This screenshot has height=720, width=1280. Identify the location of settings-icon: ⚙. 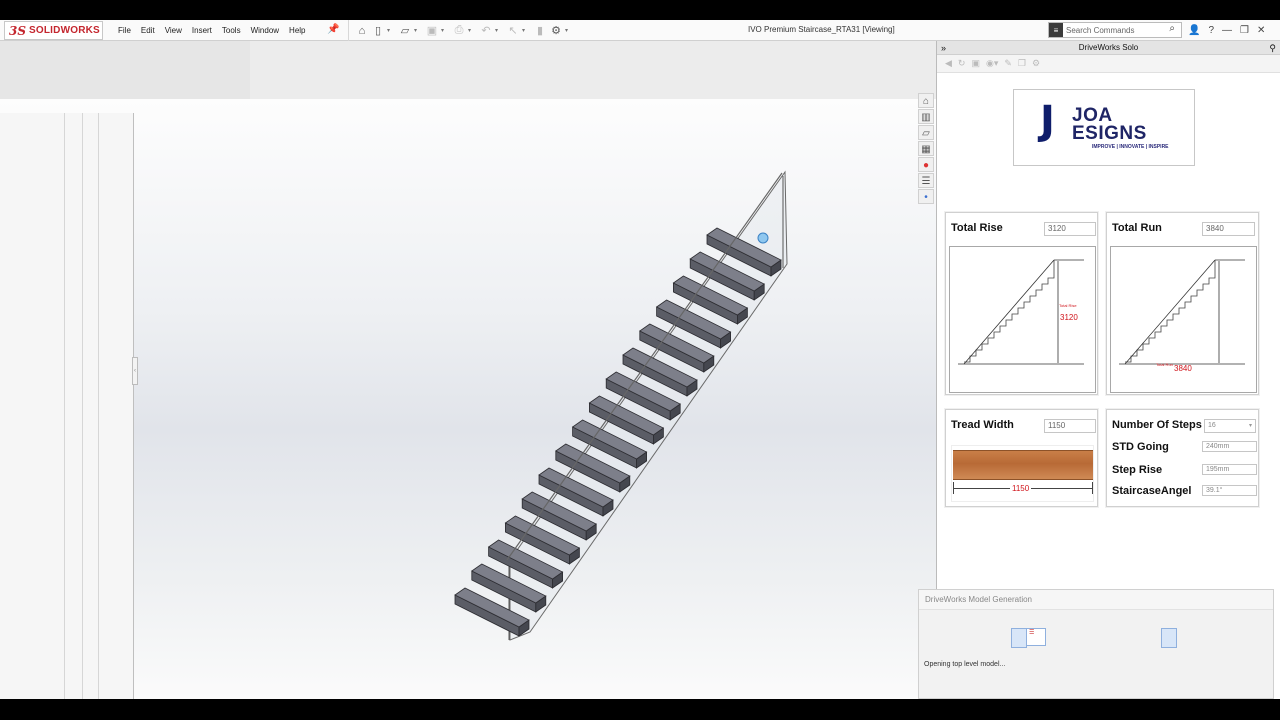
(1036, 63).